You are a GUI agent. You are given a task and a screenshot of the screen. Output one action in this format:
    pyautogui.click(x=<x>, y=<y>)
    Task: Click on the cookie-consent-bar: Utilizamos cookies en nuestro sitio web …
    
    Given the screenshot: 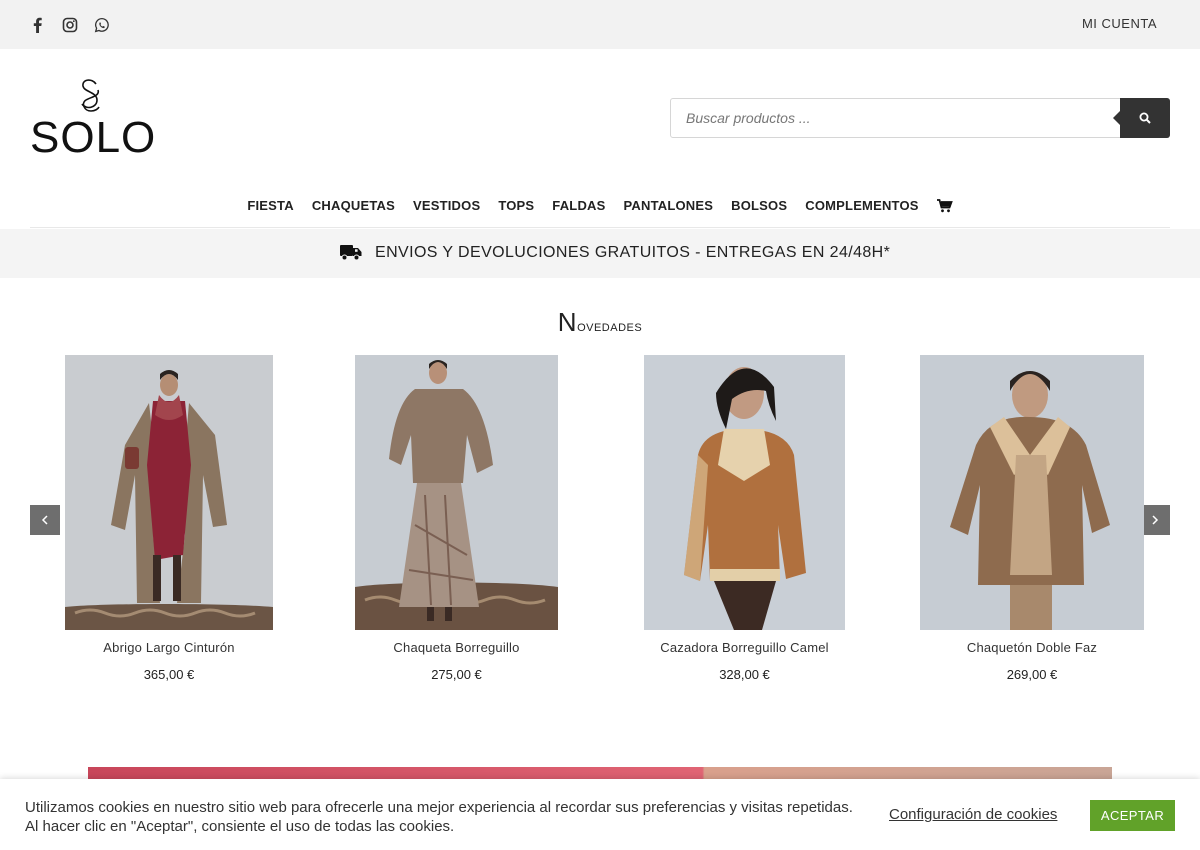 What is the action you would take?
    pyautogui.click(x=600, y=814)
    